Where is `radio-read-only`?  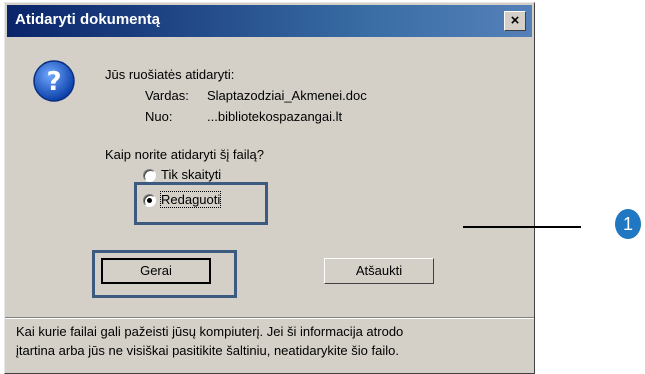 radio-read-only is located at coordinates (149, 175).